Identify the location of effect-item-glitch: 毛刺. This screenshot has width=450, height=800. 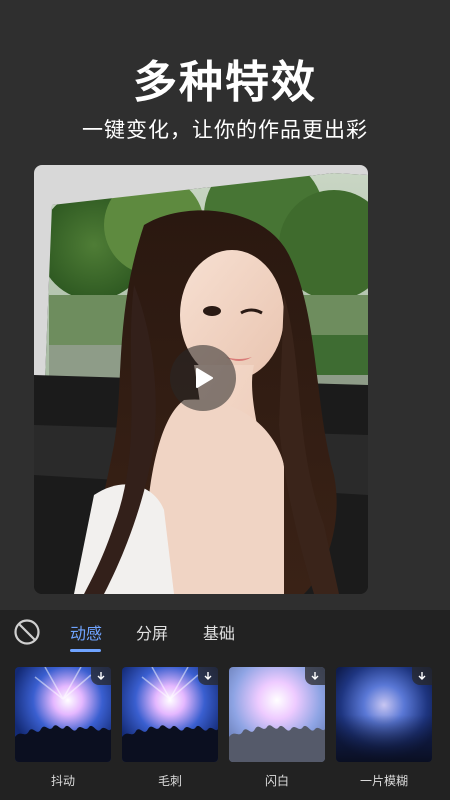
(170, 728).